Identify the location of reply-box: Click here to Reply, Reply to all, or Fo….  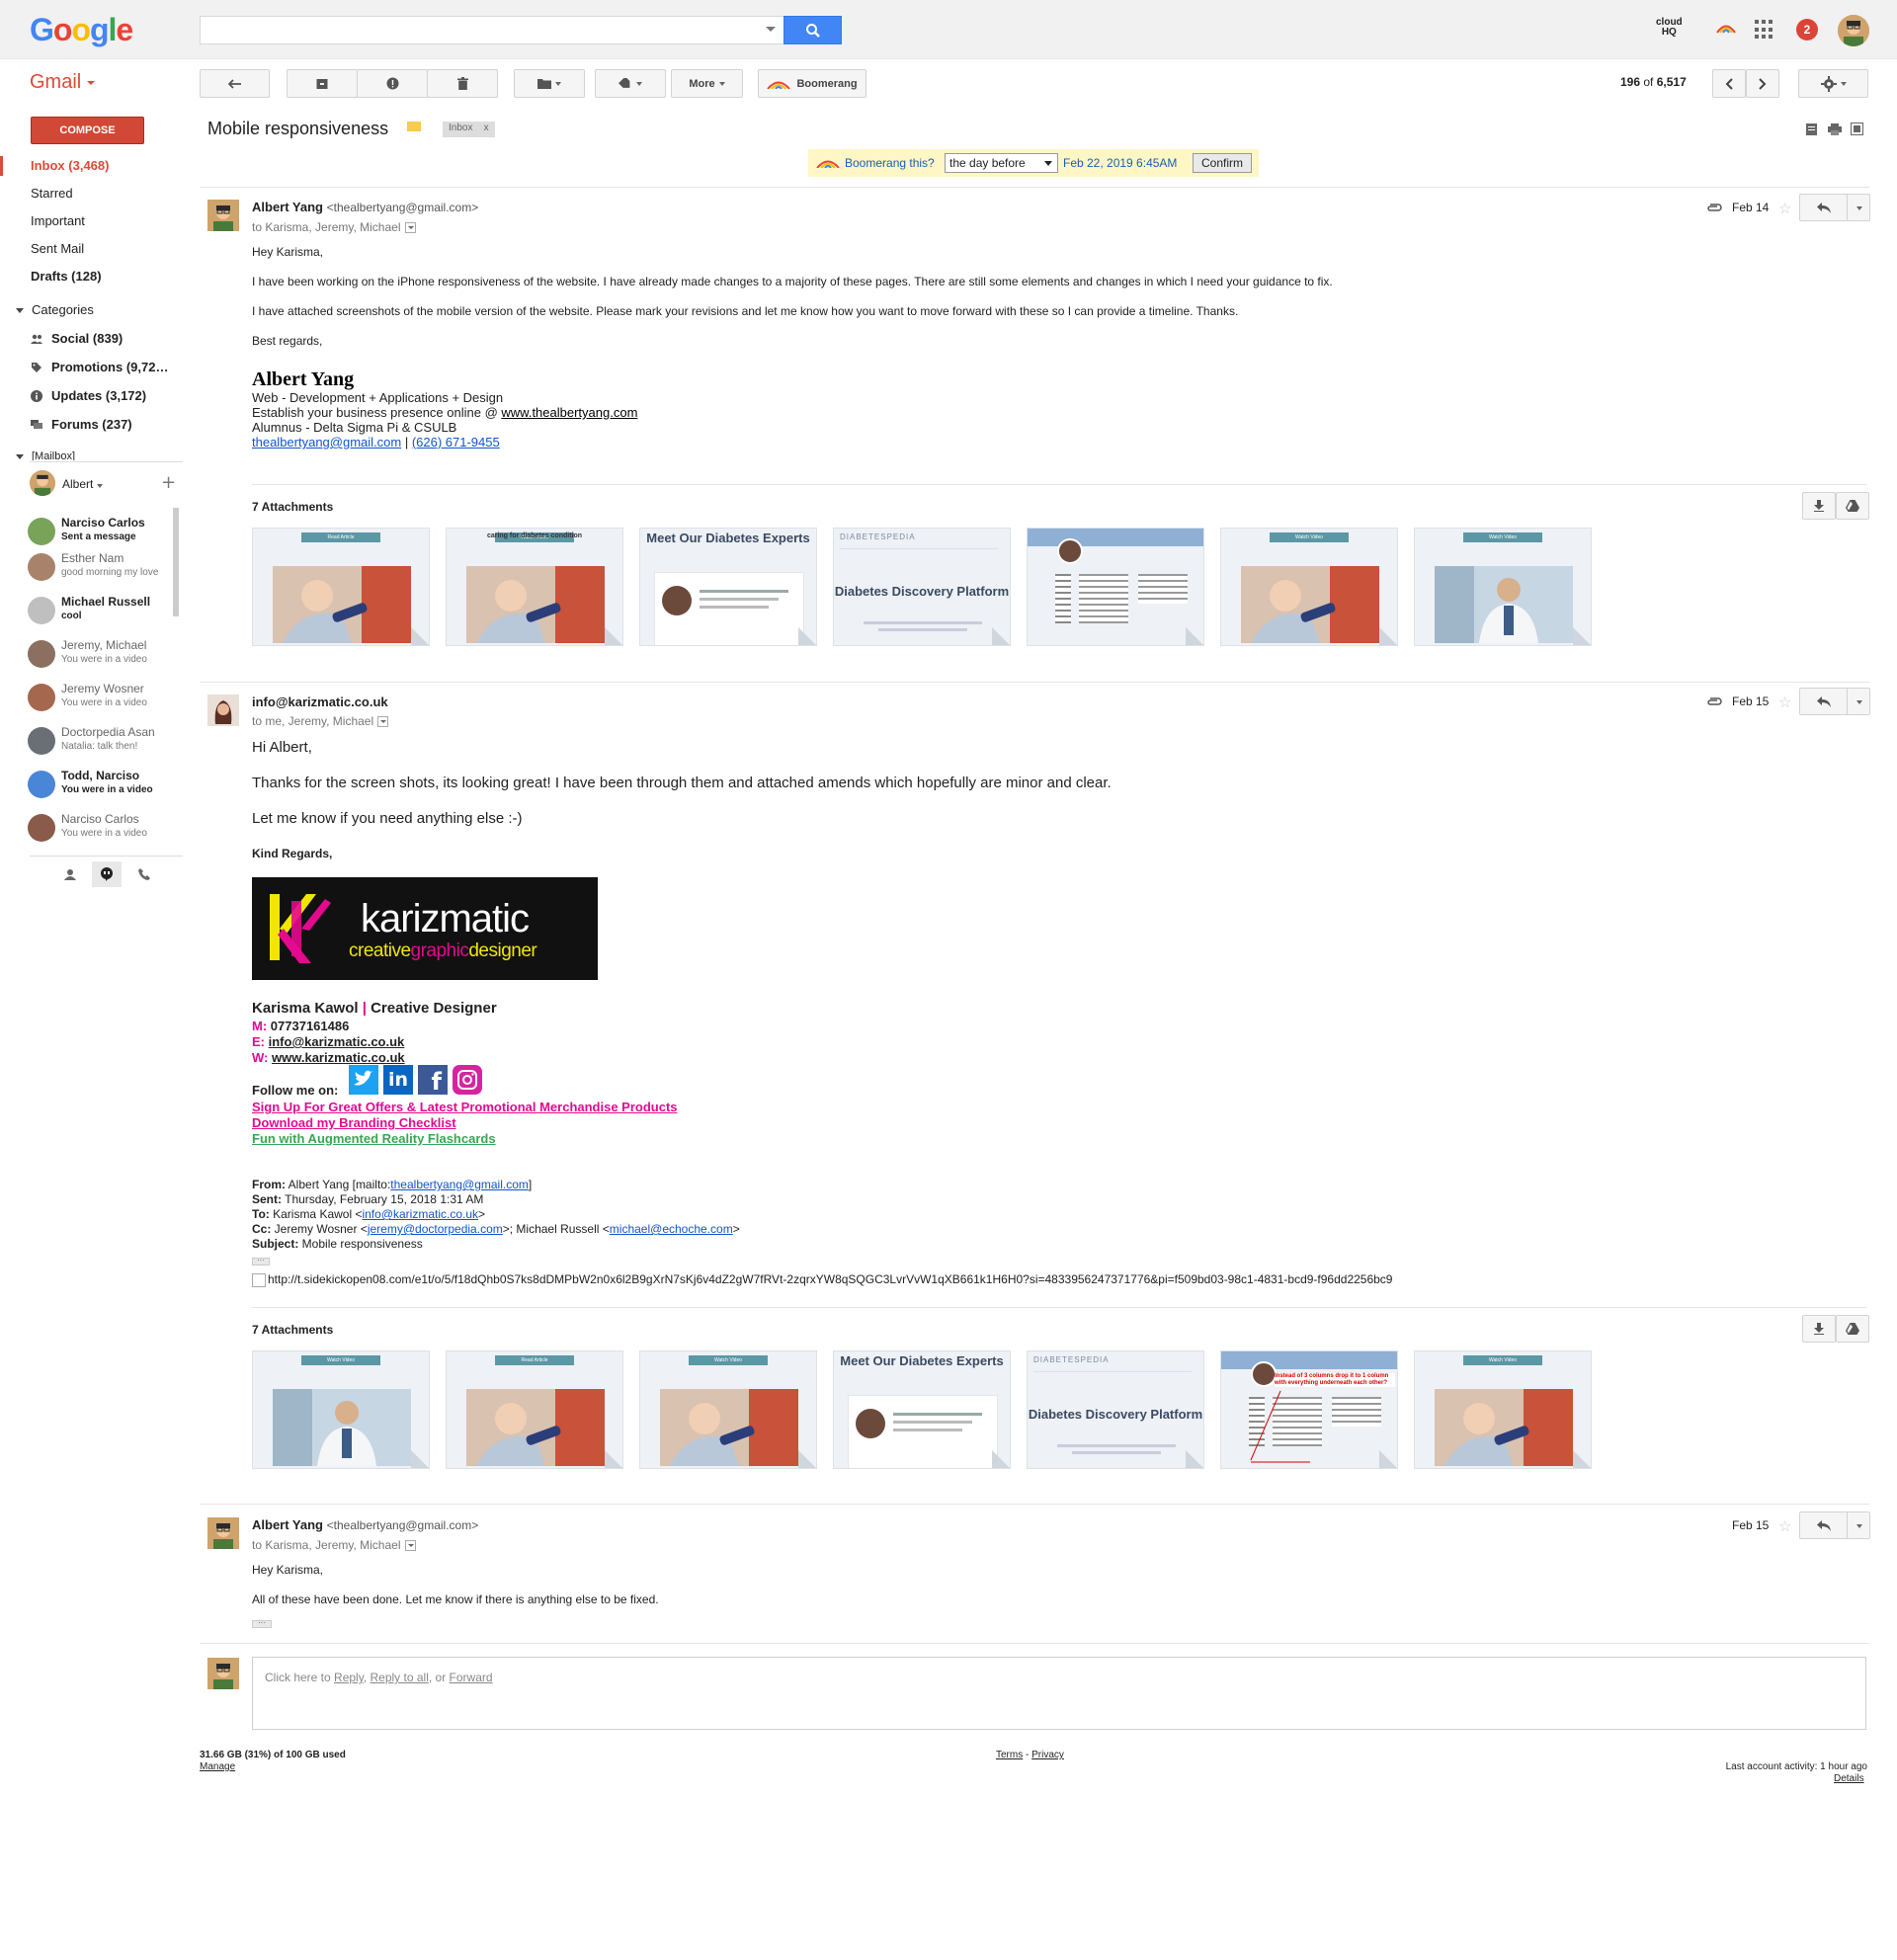
(1059, 1693).